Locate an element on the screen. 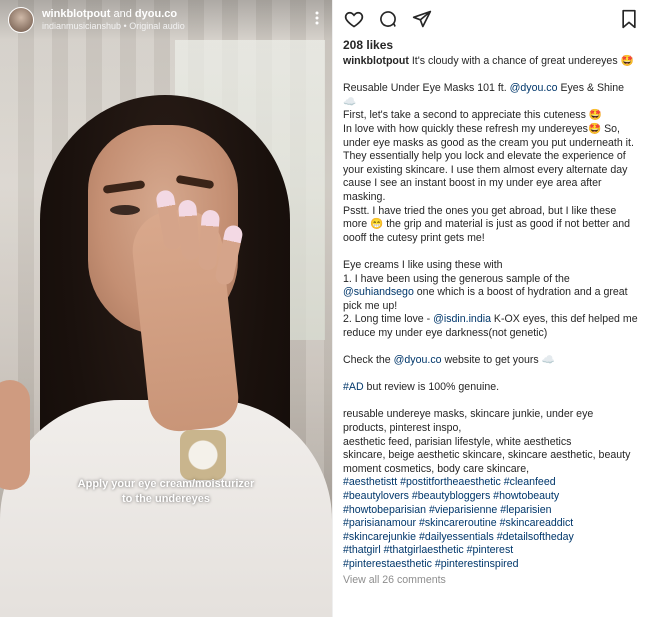 This screenshot has width=650, height=617. caption-line: pick me up! is located at coordinates (491, 307).